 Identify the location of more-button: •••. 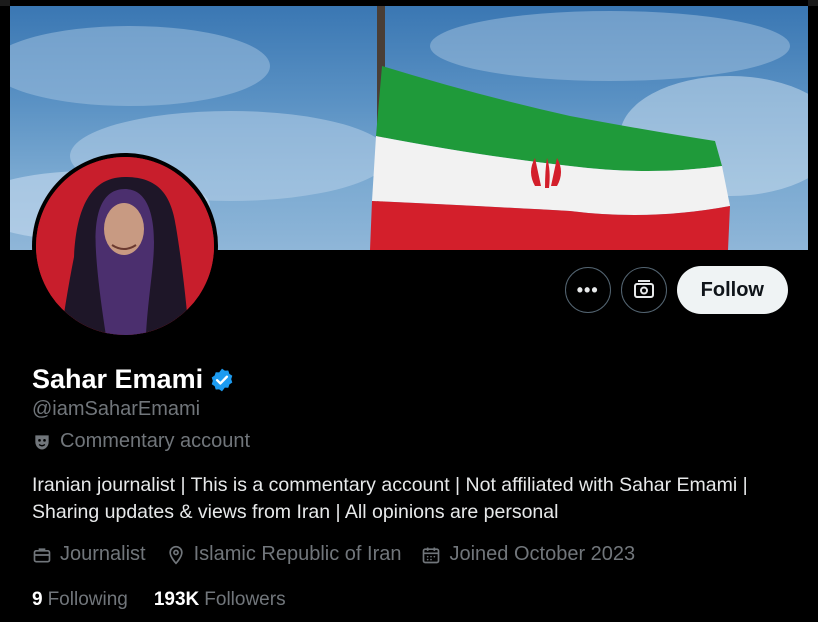
(587, 290).